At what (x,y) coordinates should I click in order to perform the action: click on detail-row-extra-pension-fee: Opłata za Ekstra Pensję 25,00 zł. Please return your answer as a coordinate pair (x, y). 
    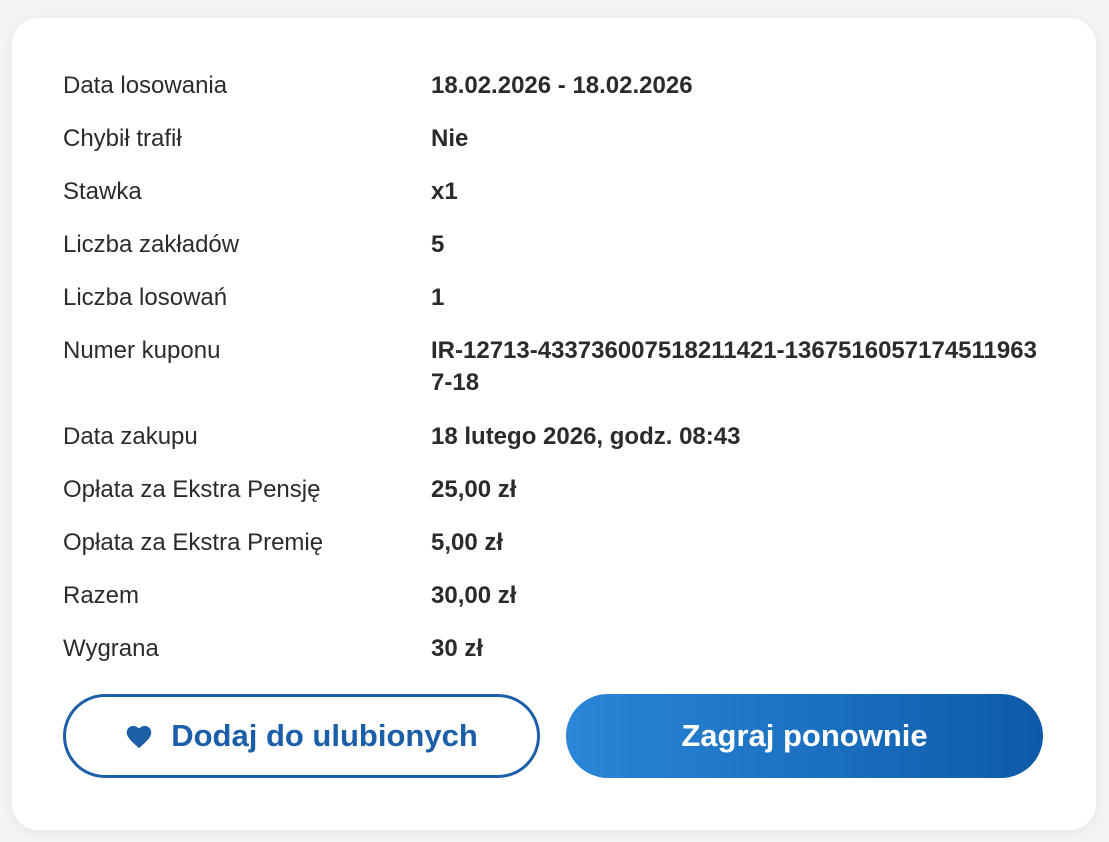
    Looking at the image, I should click on (558, 500).